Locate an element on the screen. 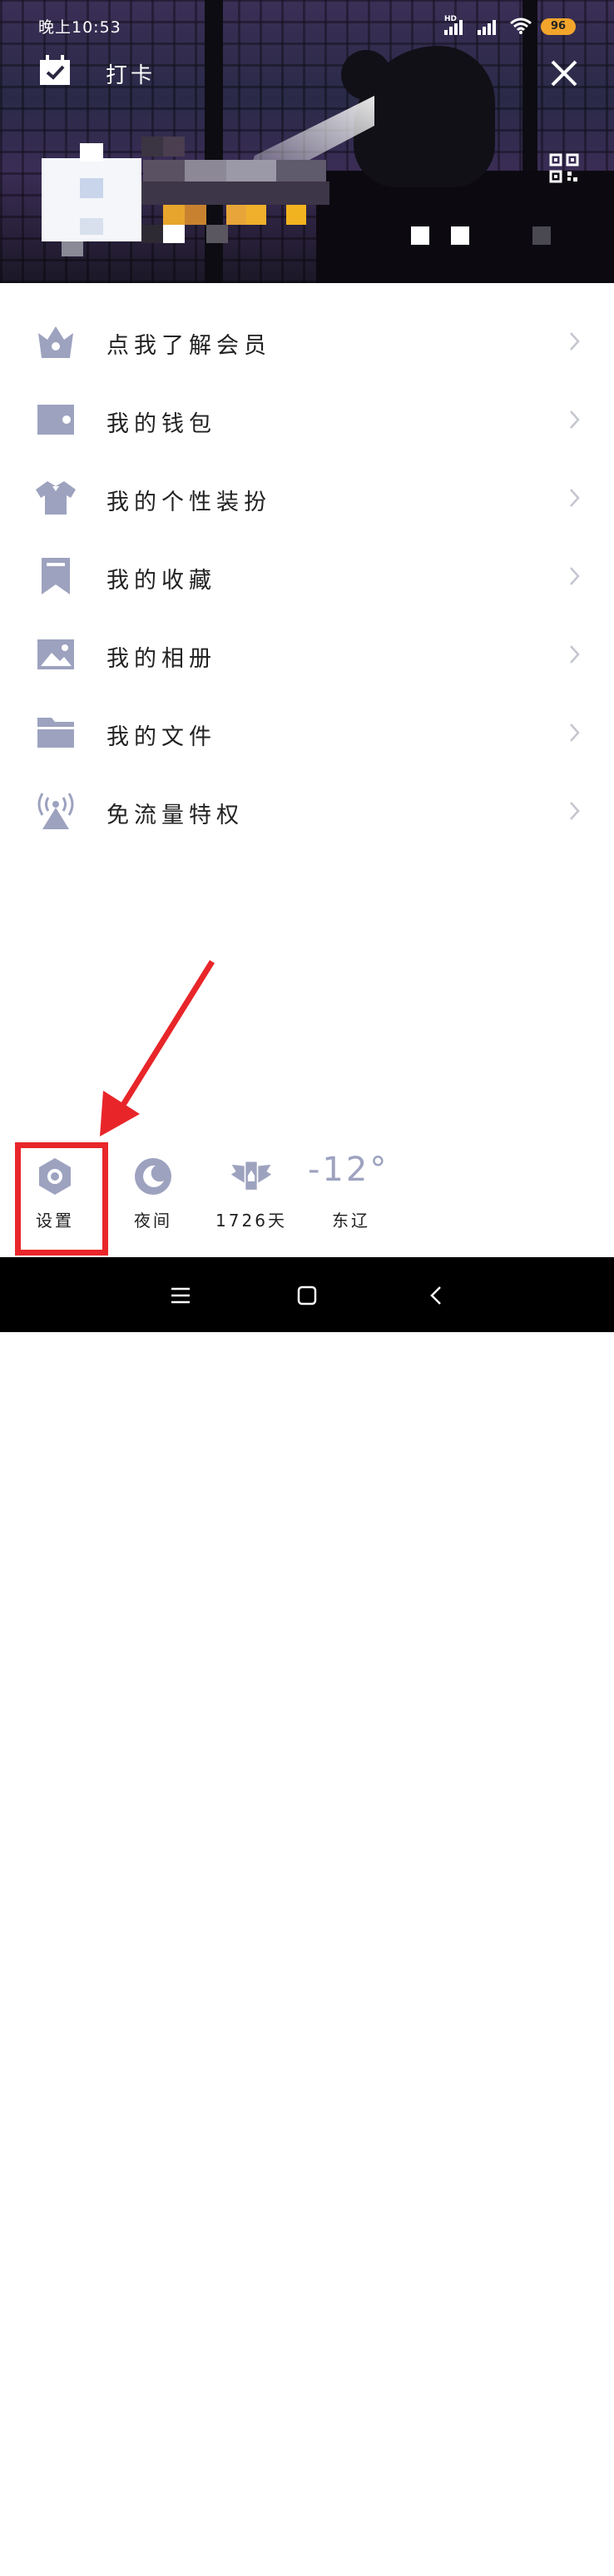  checkin-label: 打卡 is located at coordinates (131, 73).